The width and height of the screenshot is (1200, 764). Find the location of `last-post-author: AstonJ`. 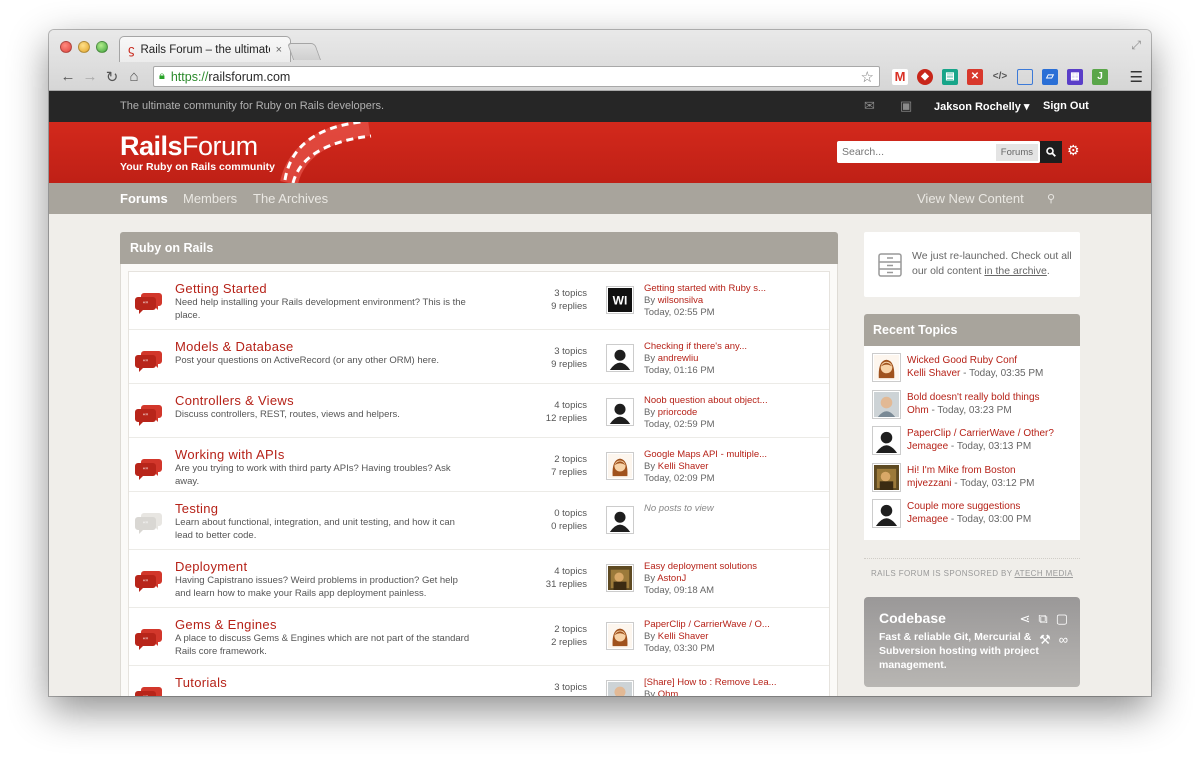

last-post-author: AstonJ is located at coordinates (671, 578).